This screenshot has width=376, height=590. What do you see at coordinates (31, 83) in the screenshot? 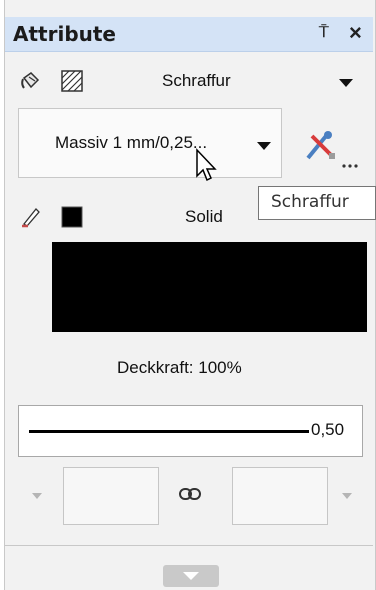
I see `paint-bucket-icon` at bounding box center [31, 83].